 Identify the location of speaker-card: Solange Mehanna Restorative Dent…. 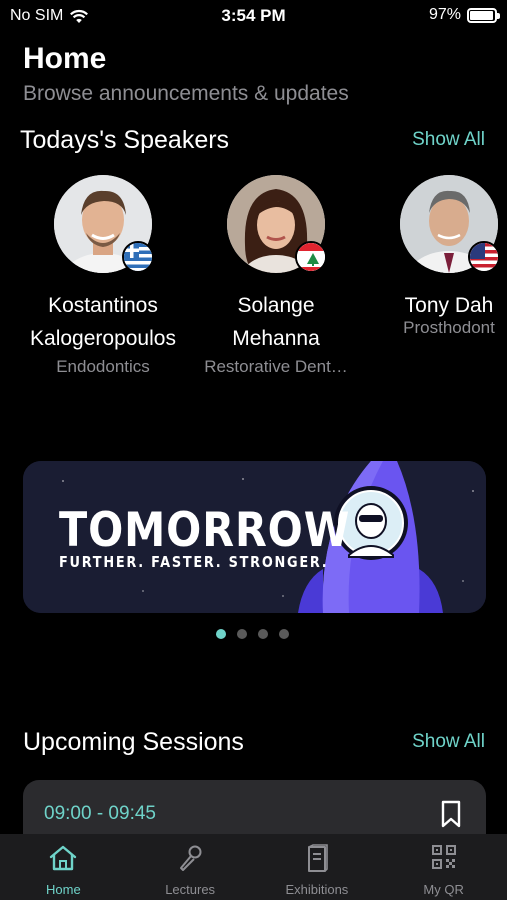
(276, 276).